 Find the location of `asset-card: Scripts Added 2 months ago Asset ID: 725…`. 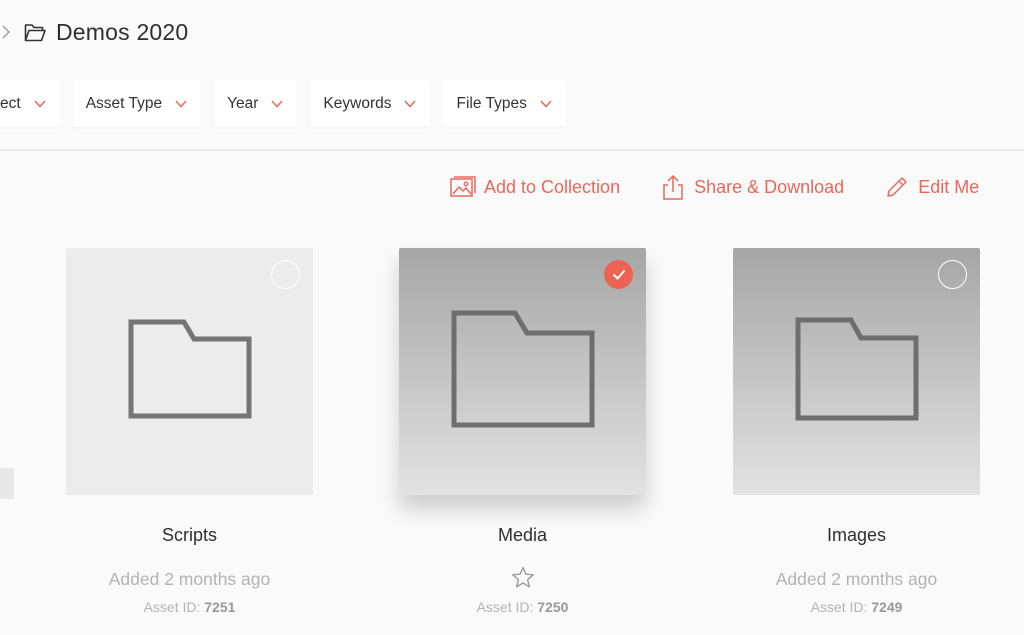

asset-card: Scripts Added 2 months ago Asset ID: 725… is located at coordinates (189, 431).